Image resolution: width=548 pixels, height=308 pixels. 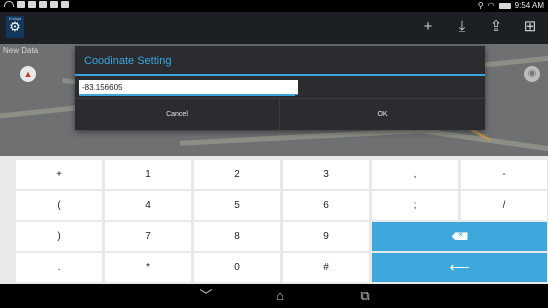 What do you see at coordinates (274, 6) in the screenshot?
I see `status-bar: ⚲ ◠ 9:54 AM` at bounding box center [274, 6].